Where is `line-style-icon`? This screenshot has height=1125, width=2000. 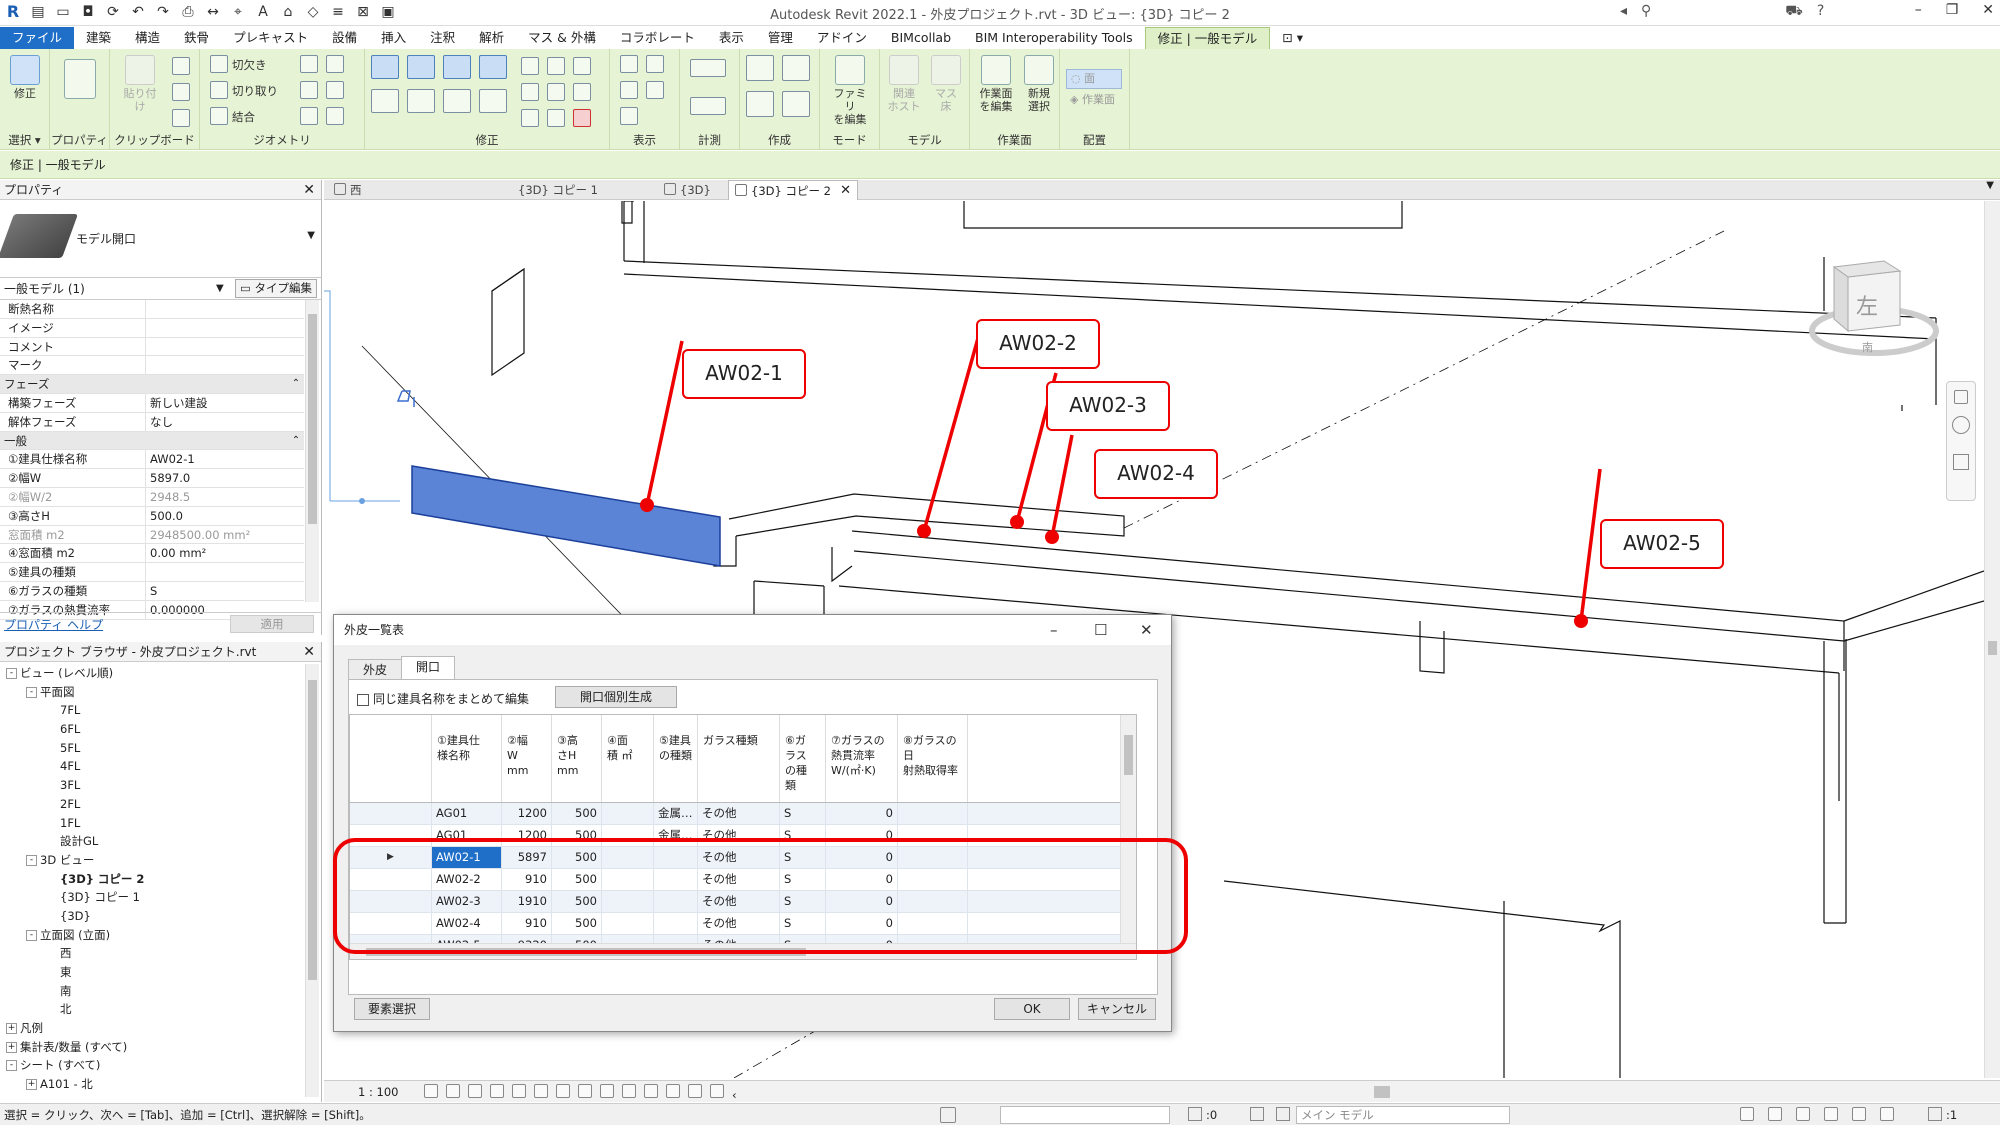 line-style-icon is located at coordinates (655, 90).